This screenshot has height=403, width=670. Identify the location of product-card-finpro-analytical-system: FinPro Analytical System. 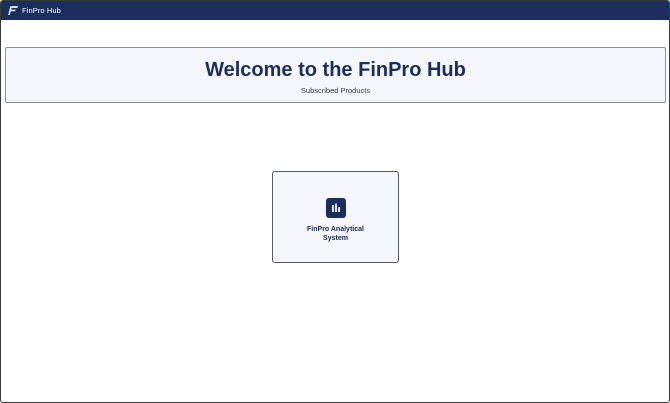
(335, 217).